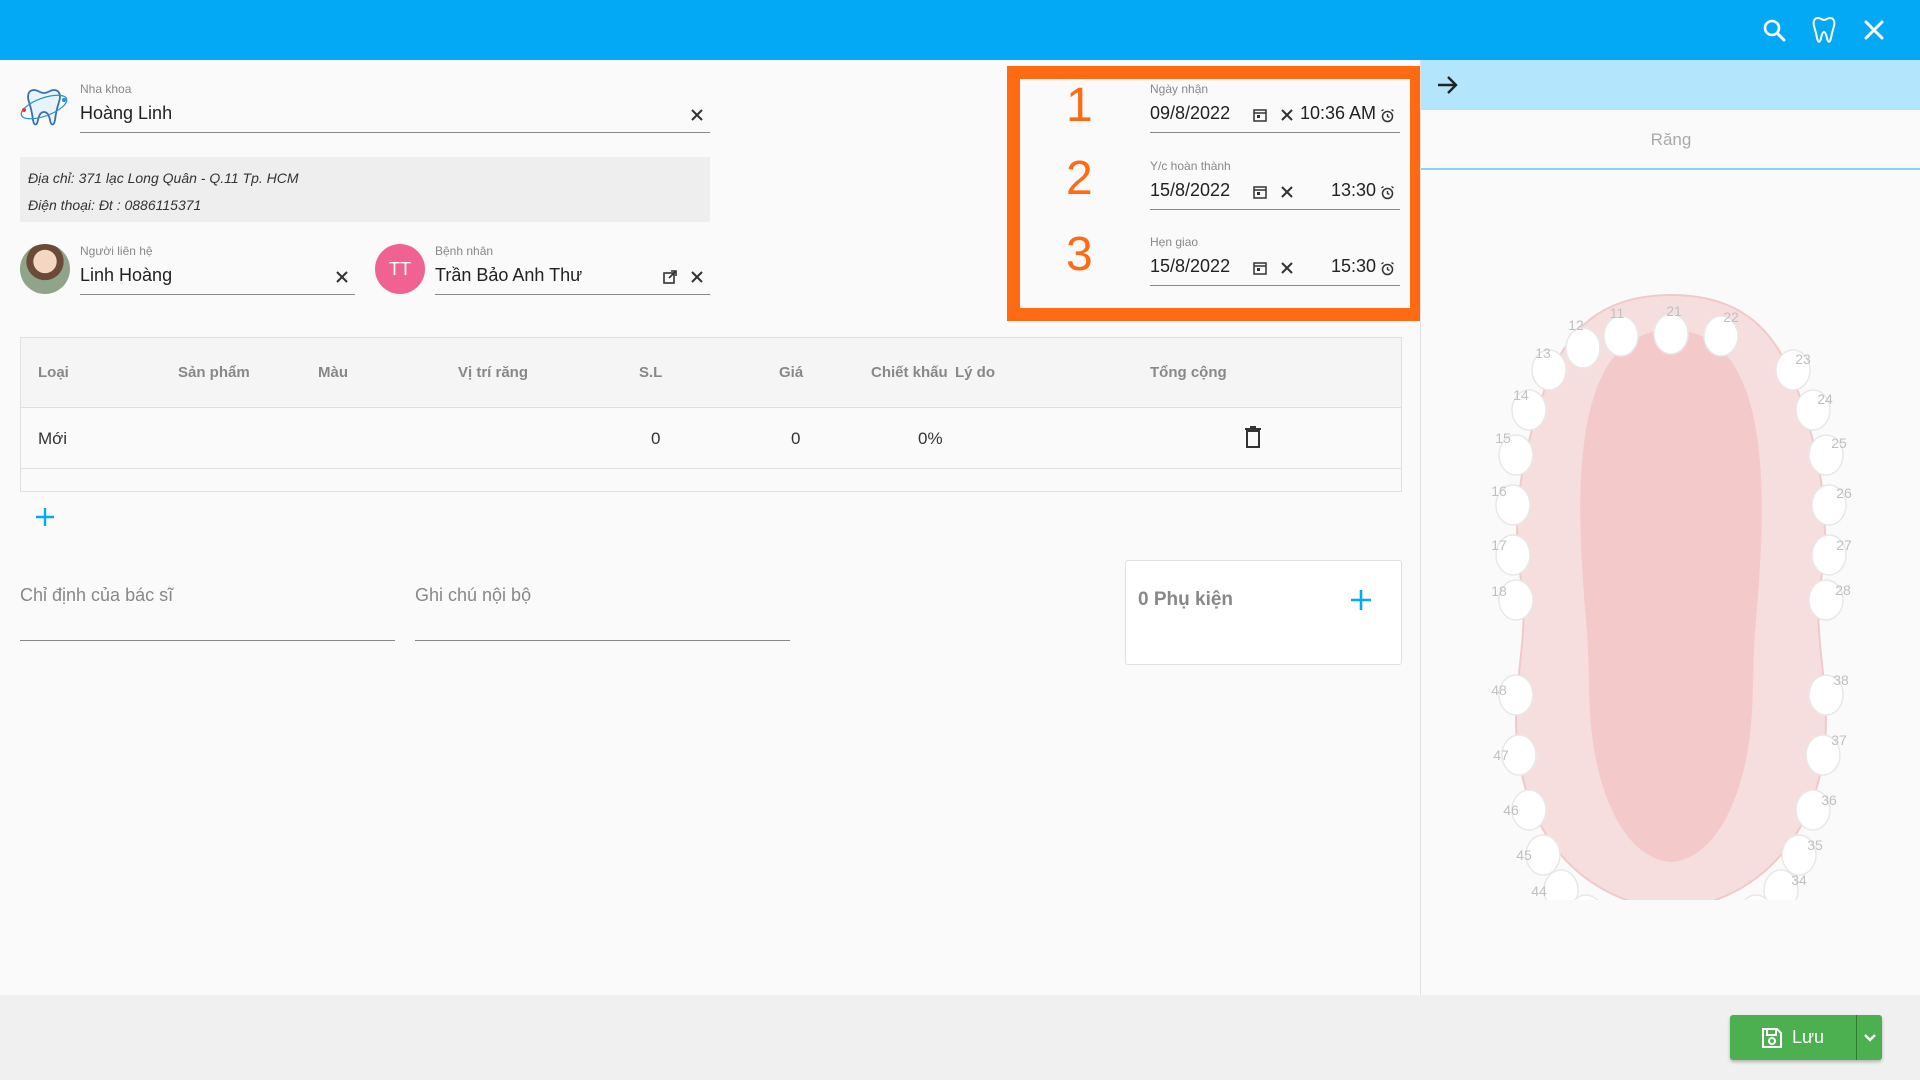  Describe the element at coordinates (1524, 855) in the screenshot. I see `tooth-number-45: 45` at that location.